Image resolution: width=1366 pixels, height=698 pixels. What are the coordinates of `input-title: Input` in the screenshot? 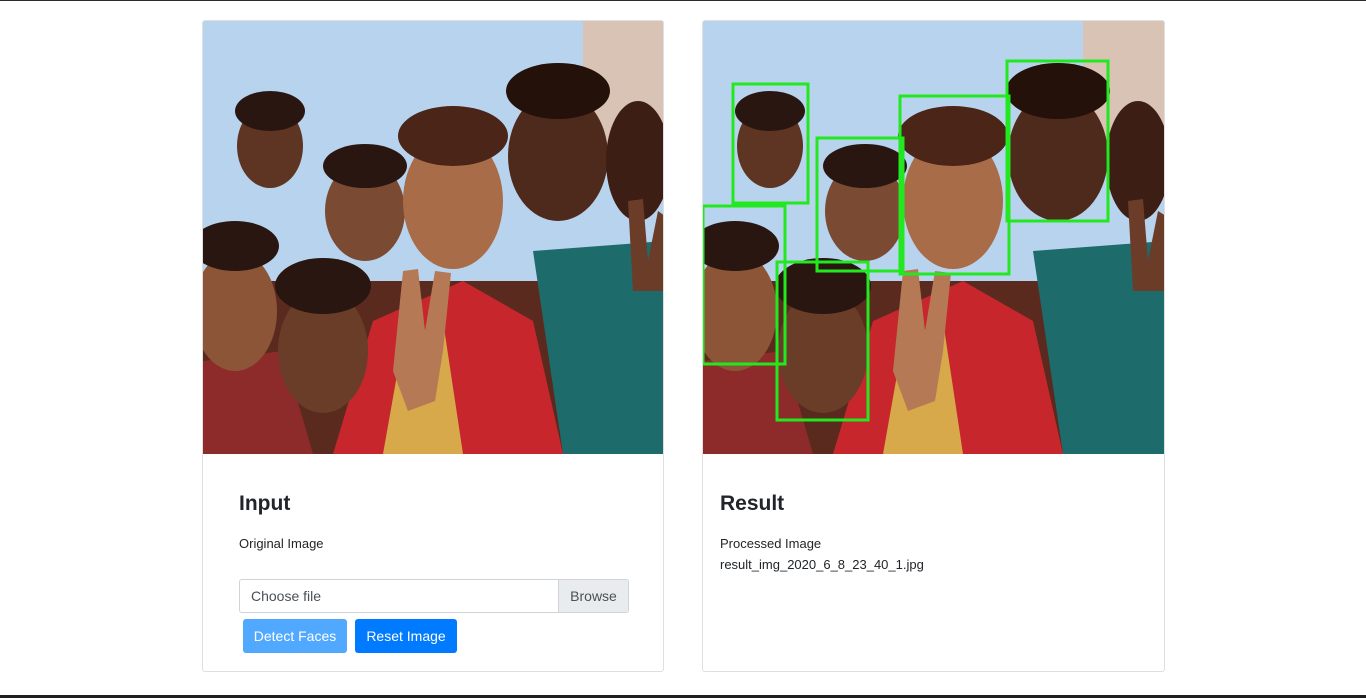 It's located at (265, 503).